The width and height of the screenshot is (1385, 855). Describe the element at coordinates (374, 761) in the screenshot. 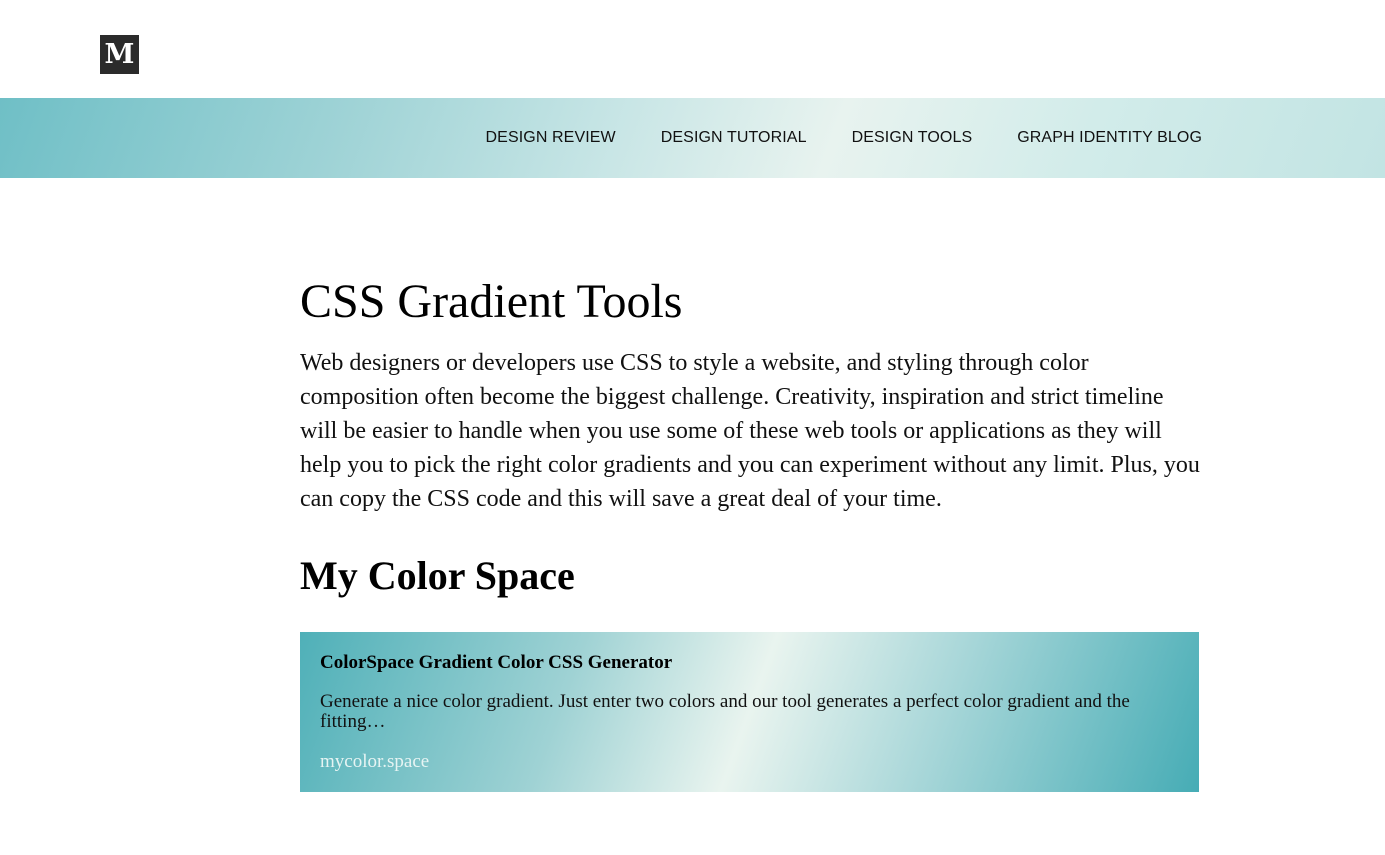

I see `card-domain-link: mycolor.space` at that location.